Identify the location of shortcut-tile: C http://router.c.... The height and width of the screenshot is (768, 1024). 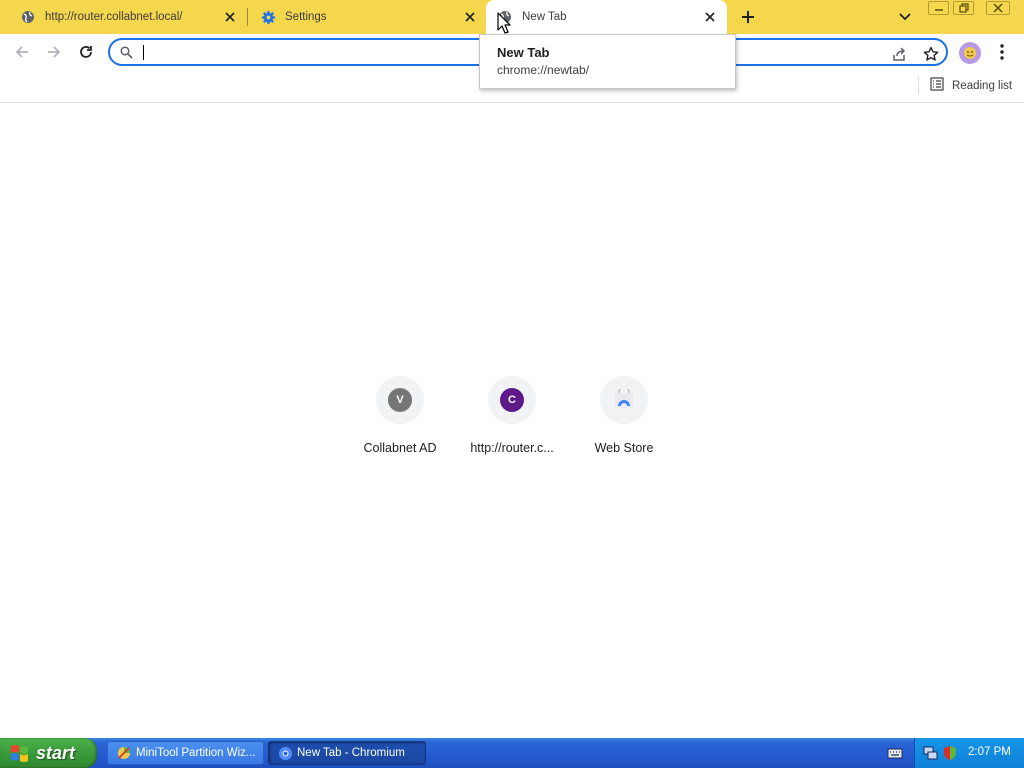
(512, 421).